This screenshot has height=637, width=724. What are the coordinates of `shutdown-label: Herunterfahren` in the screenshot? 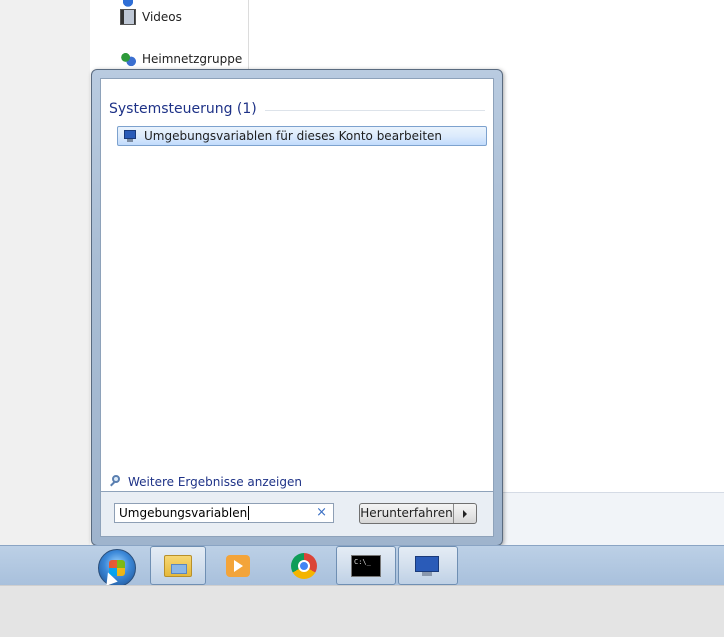 It's located at (407, 513).